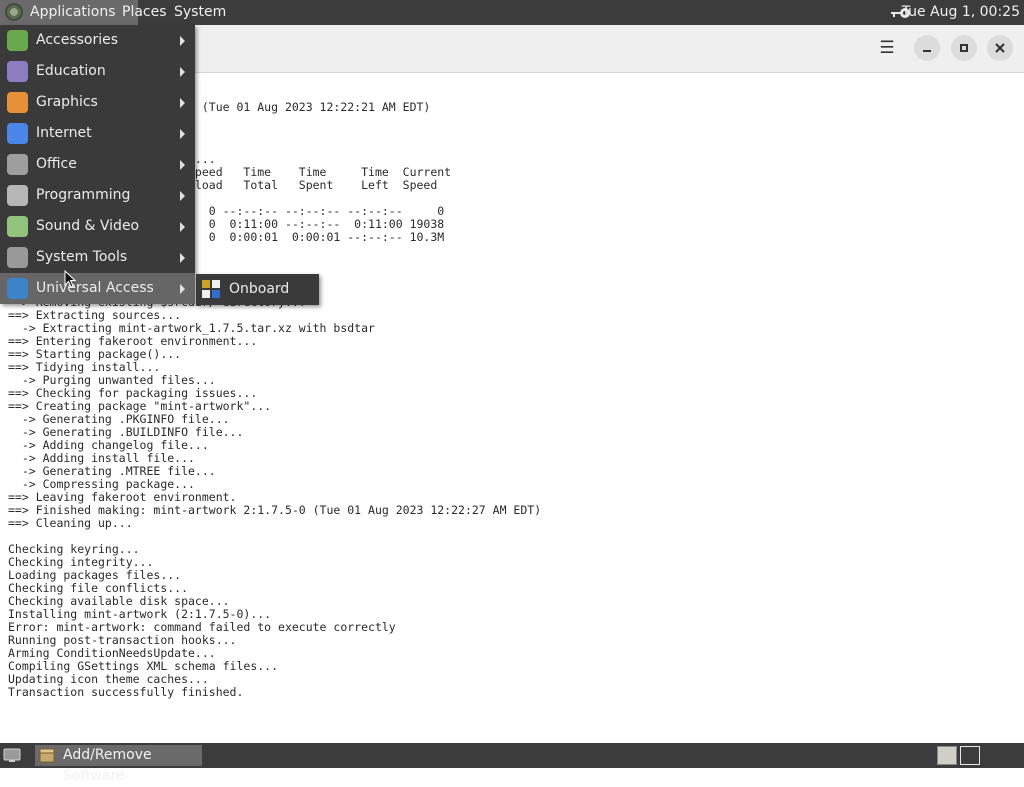  I want to click on accessories-icon, so click(17, 40).